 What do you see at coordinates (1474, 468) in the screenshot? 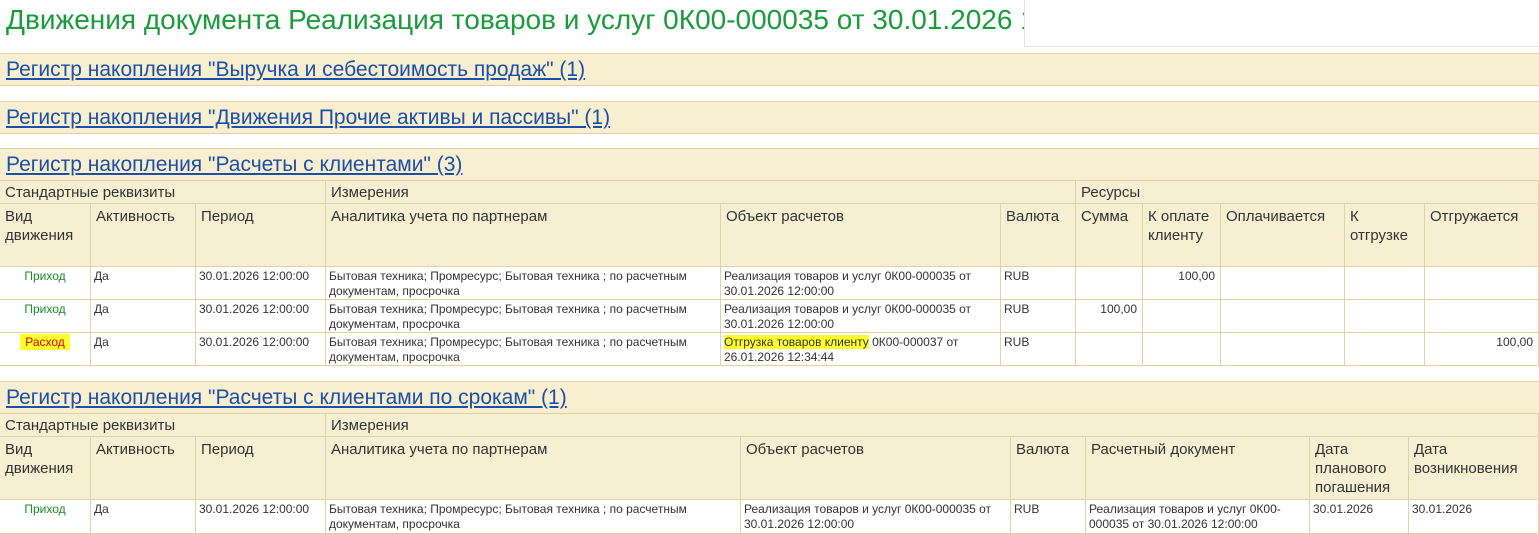
I see `col-header-origin-date: Дата возникновения` at bounding box center [1474, 468].